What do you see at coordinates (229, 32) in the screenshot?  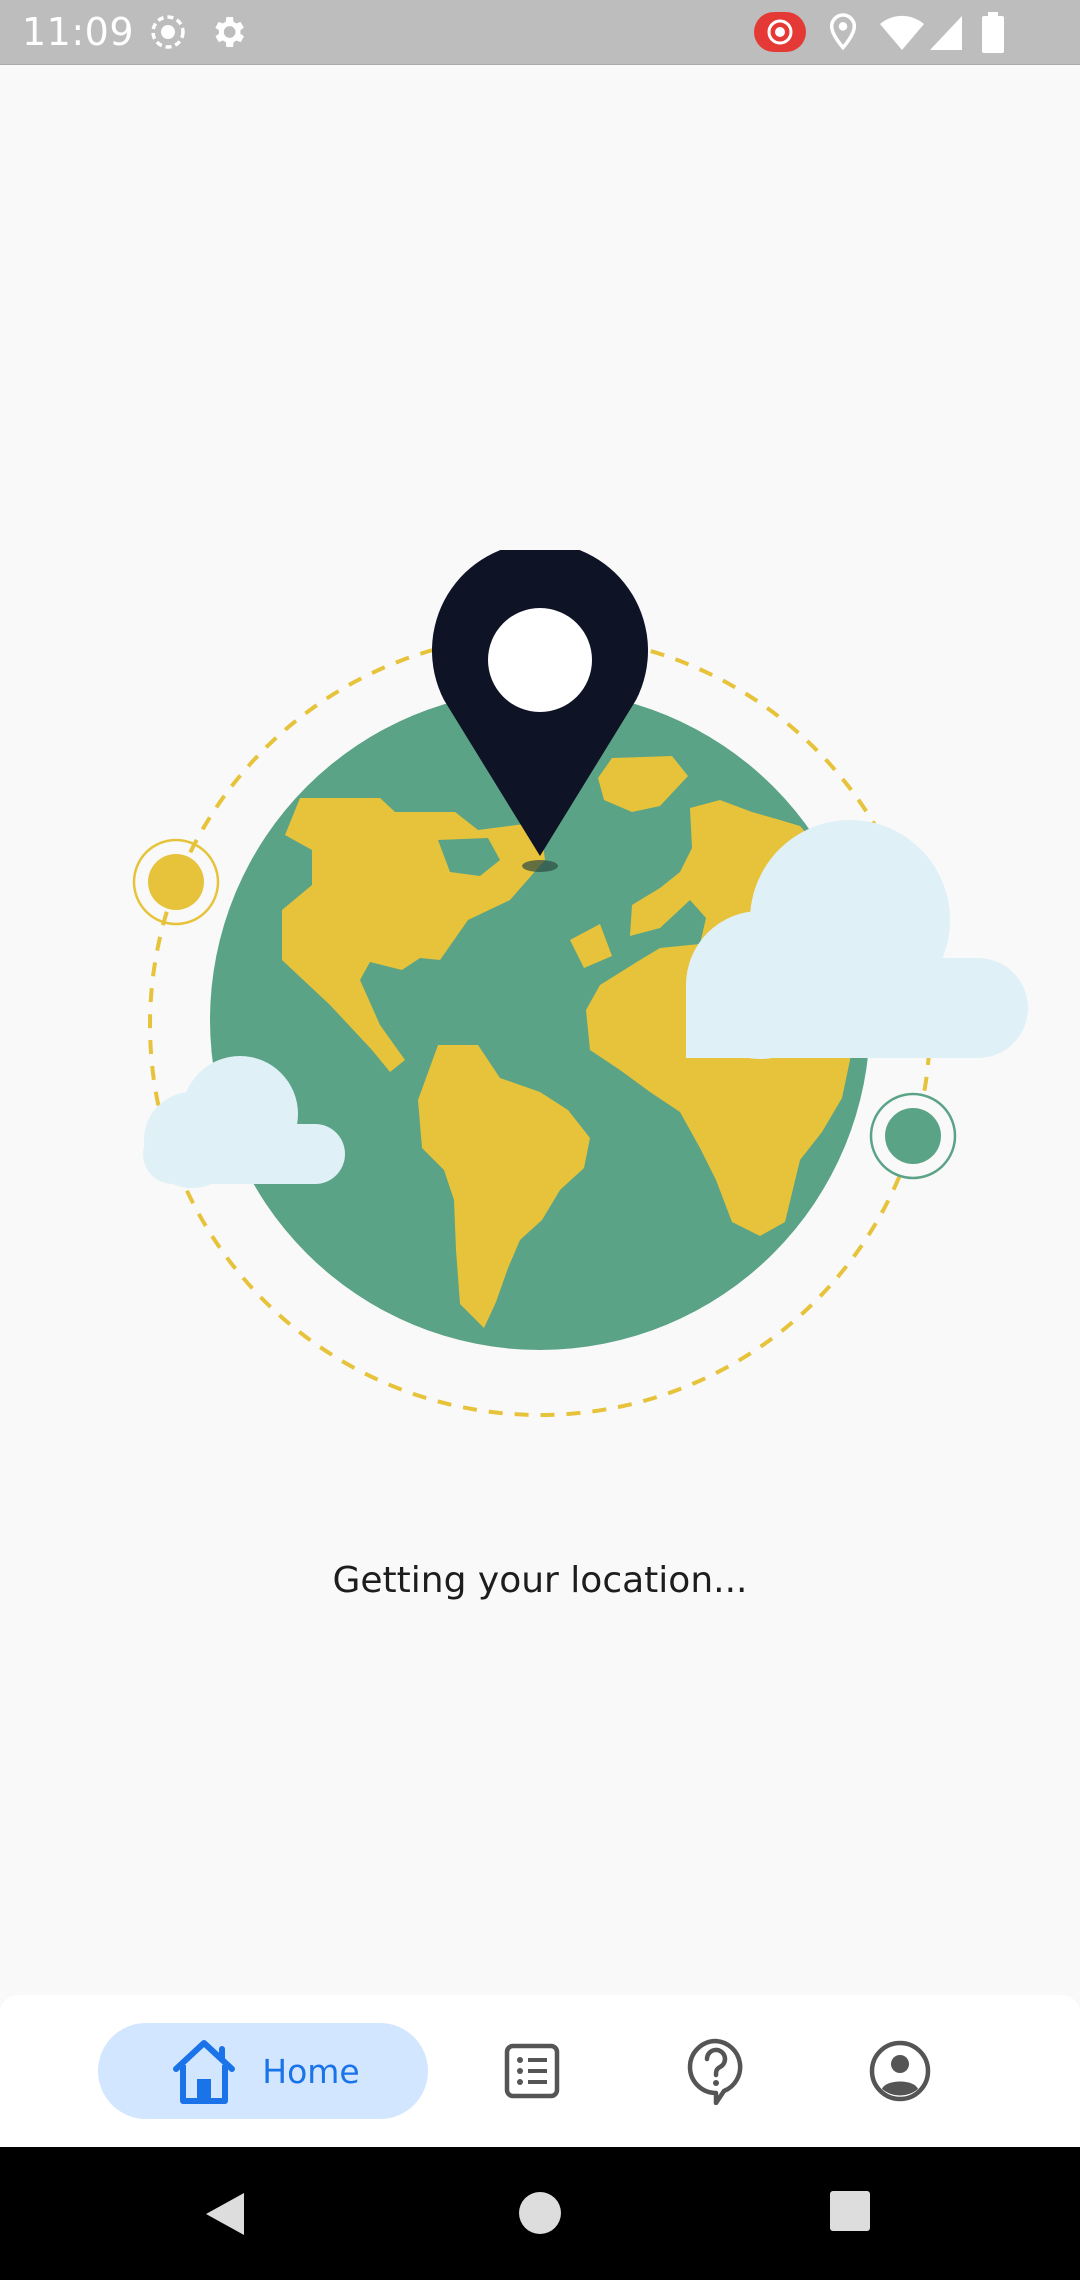 I see `settings-gear-icon` at bounding box center [229, 32].